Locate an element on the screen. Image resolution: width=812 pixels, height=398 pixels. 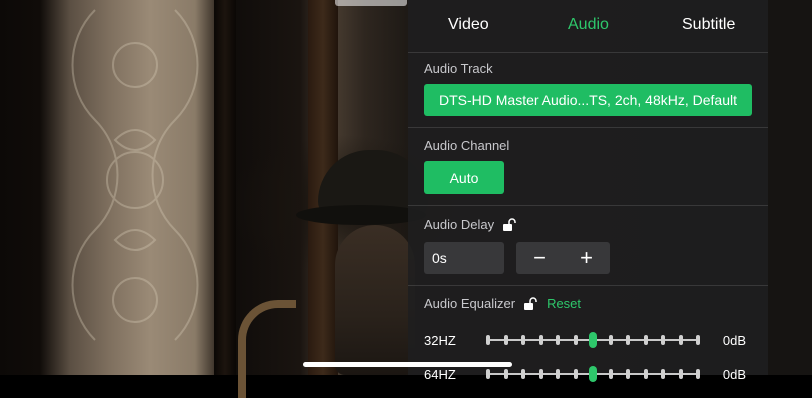
increase-delay-button: + is located at coordinates (586, 258).